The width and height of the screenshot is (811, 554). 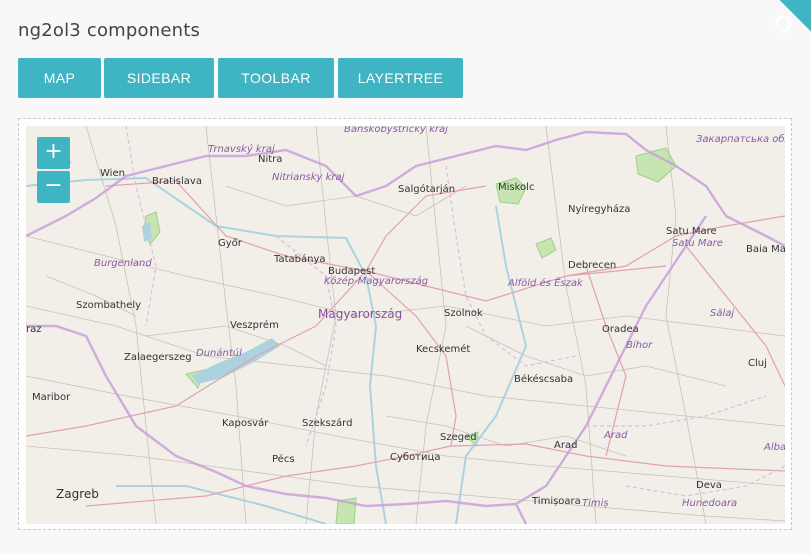 What do you see at coordinates (709, 485) in the screenshot?
I see `city-label-deva: Deva` at bounding box center [709, 485].